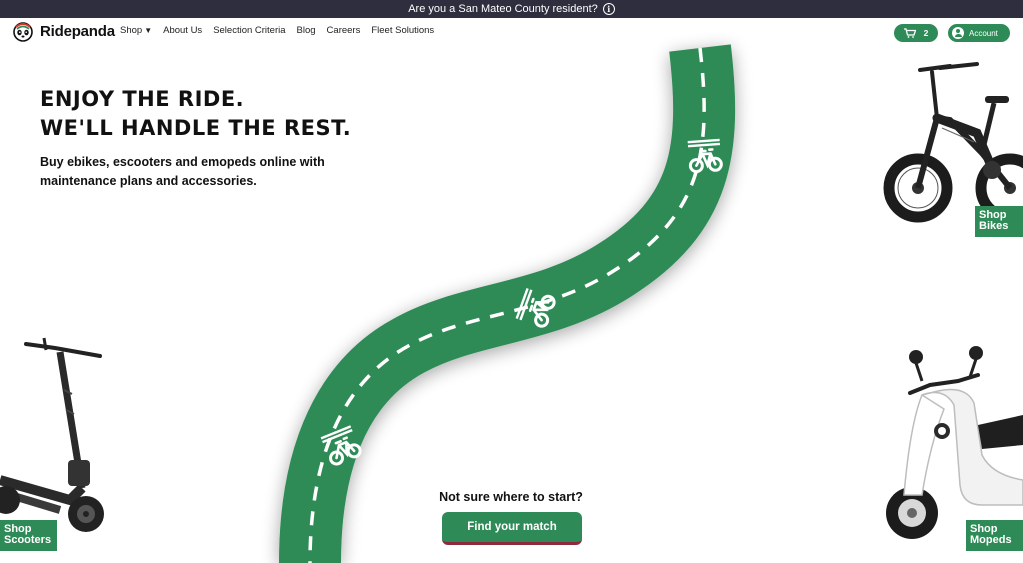 The image size is (1023, 563). What do you see at coordinates (608, 9) in the screenshot?
I see `info-icon: i` at bounding box center [608, 9].